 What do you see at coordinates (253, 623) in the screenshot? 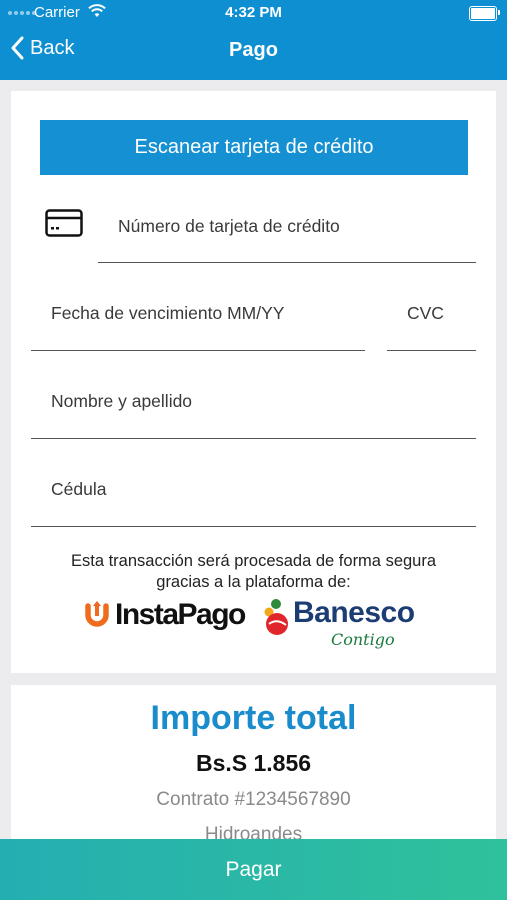
I see `partner-logos: InstaPago Banesco Contigo` at bounding box center [253, 623].